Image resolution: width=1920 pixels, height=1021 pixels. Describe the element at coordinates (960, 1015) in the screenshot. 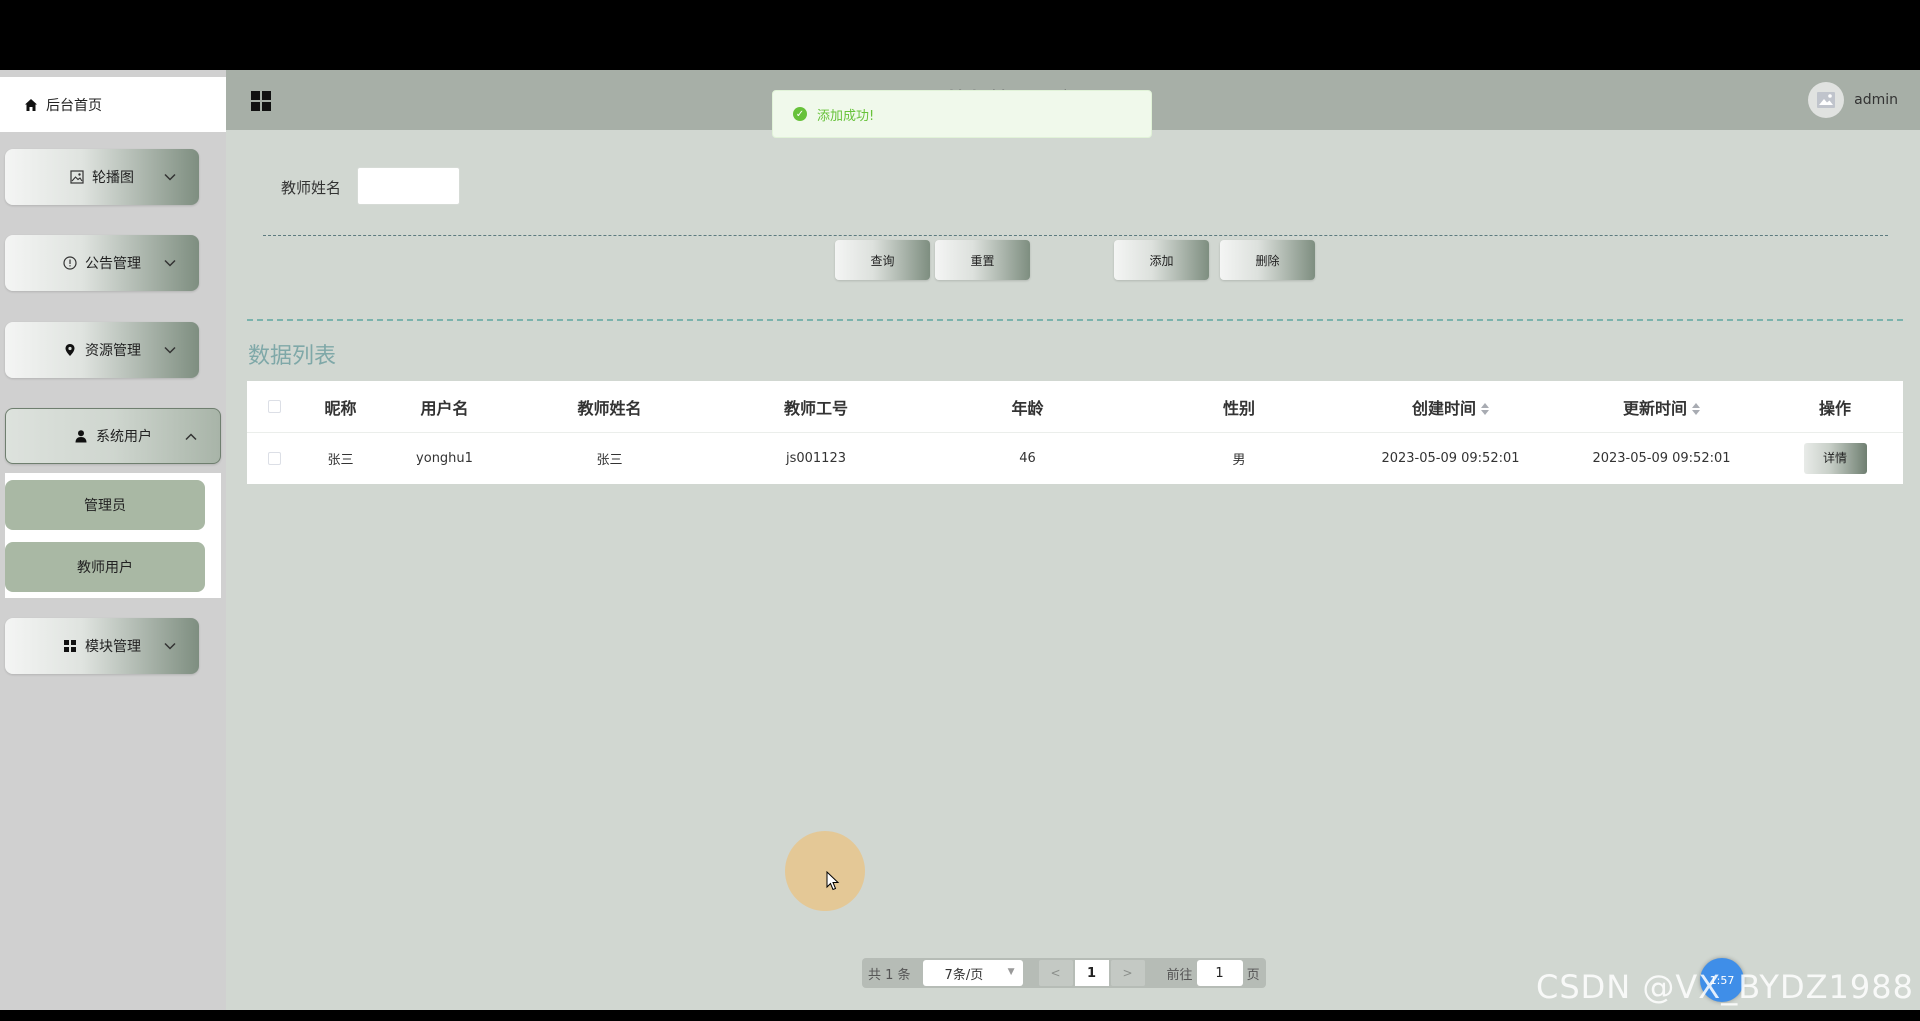

I see `bottom-black-bar` at that location.